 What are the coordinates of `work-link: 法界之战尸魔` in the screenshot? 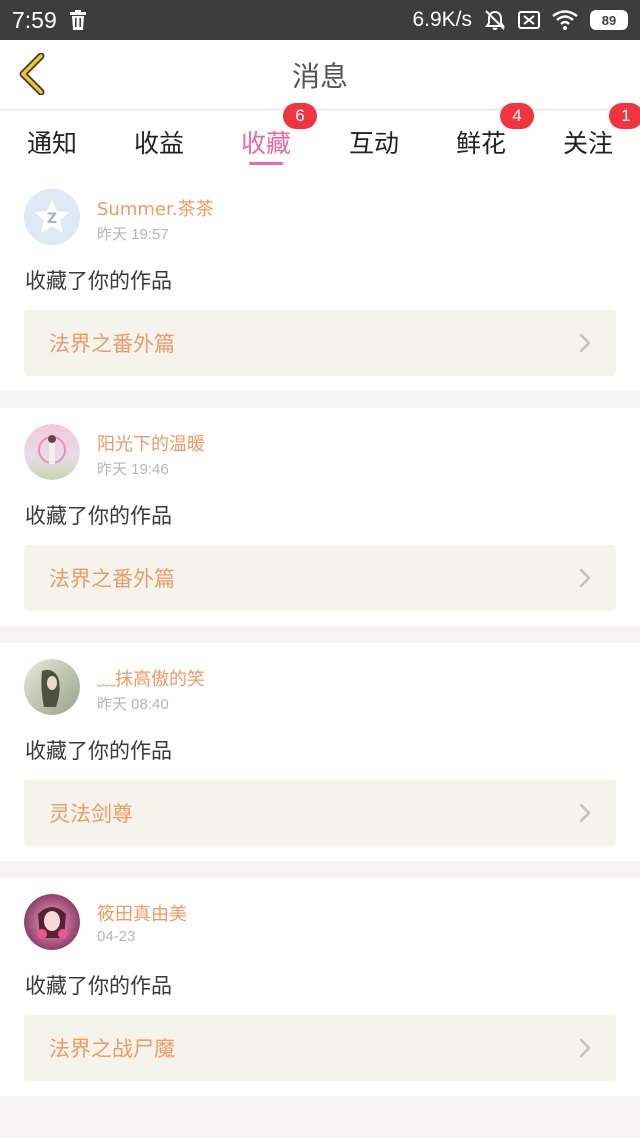 It's located at (320, 1048).